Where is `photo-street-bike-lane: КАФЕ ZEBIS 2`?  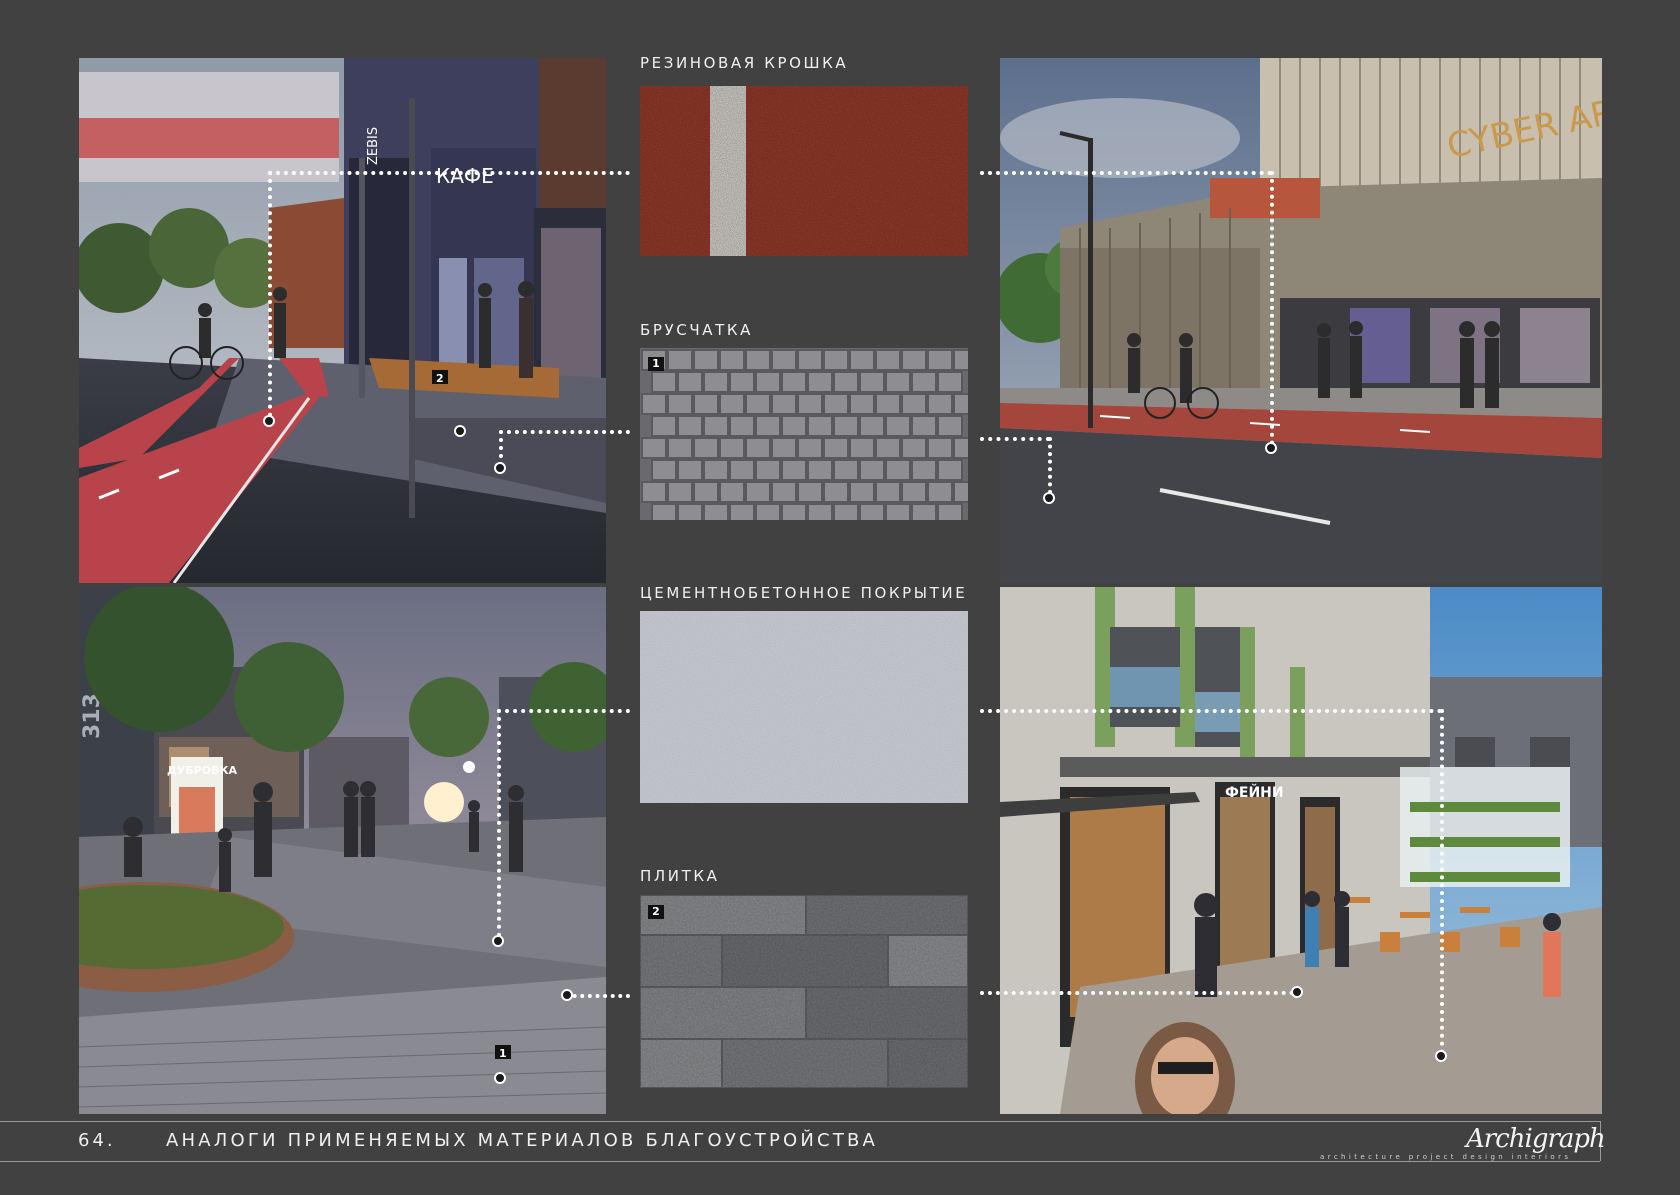
photo-street-bike-lane: КАФЕ ZEBIS 2 is located at coordinates (342, 320).